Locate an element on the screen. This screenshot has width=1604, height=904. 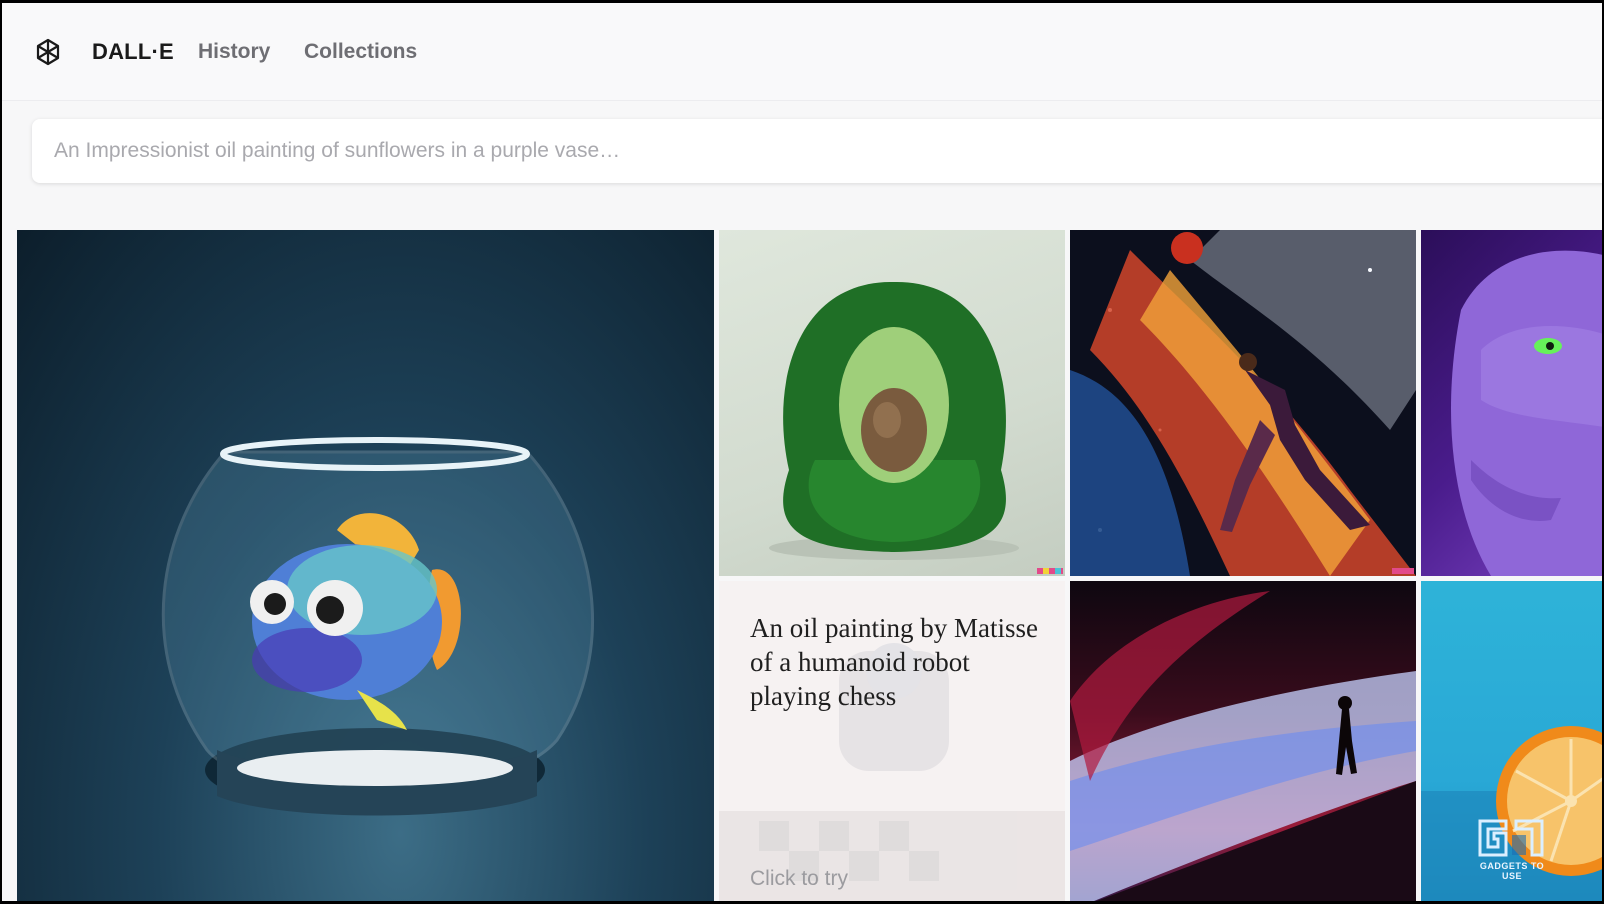
gallery-image-purple-creature is located at coordinates (1511, 403).